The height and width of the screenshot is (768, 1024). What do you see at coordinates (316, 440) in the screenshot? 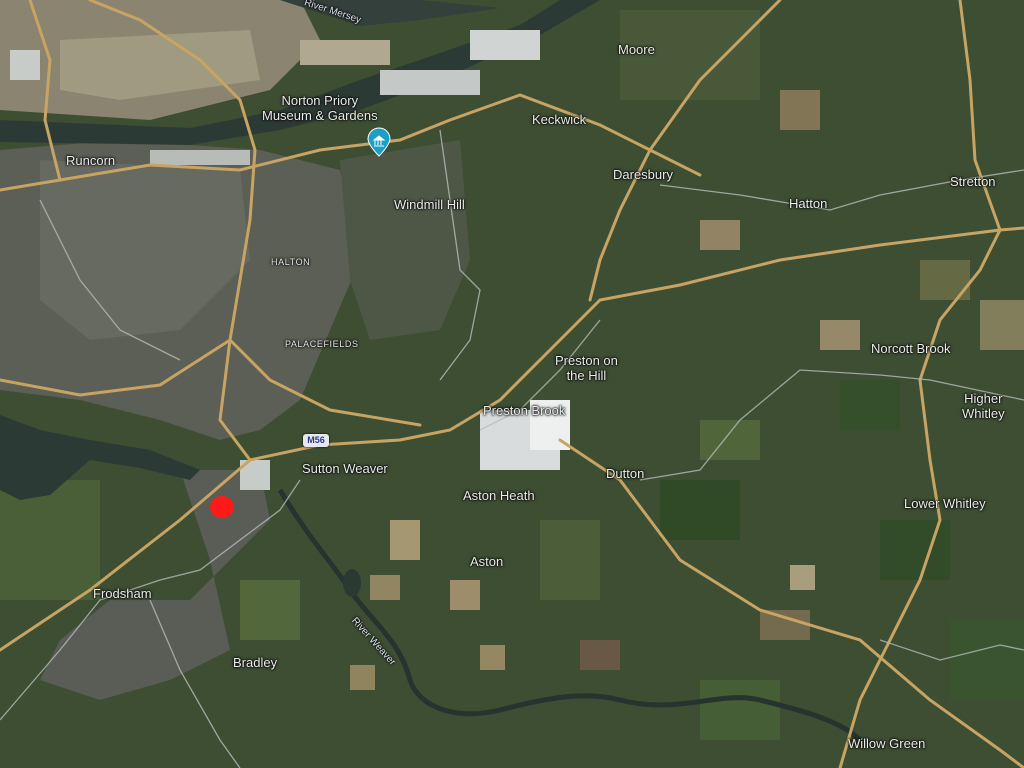
I see `m56-motorway-shield: M56` at bounding box center [316, 440].